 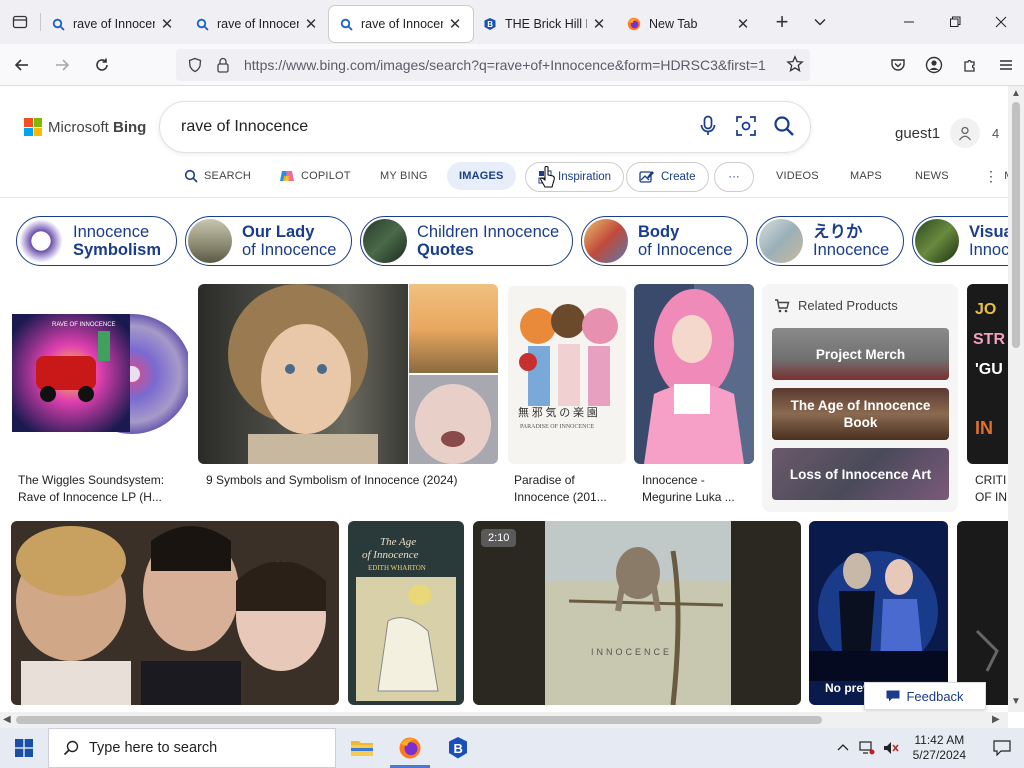 I want to click on vertical-scrollbar: ▲ ▼, so click(x=1016, y=399).